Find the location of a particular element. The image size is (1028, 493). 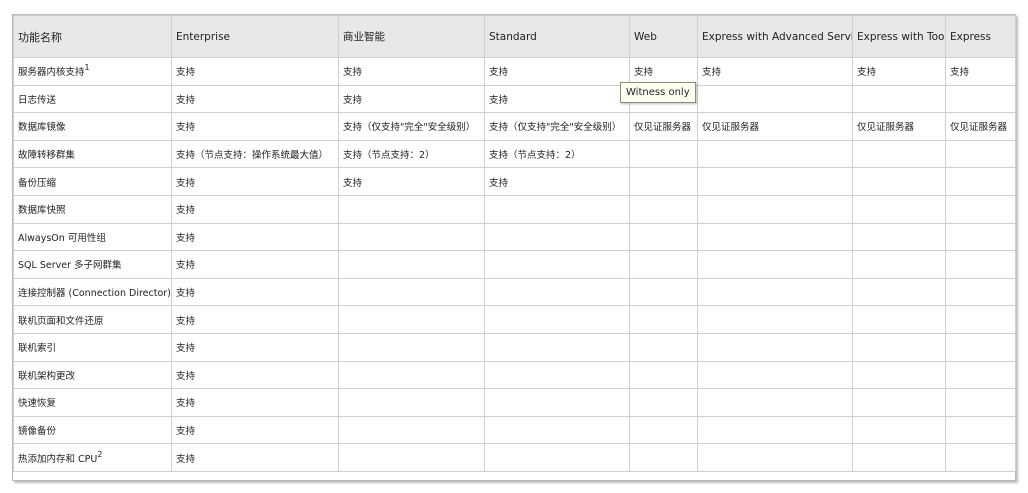

witness-only-tooltip: Witness only is located at coordinates (658, 92).